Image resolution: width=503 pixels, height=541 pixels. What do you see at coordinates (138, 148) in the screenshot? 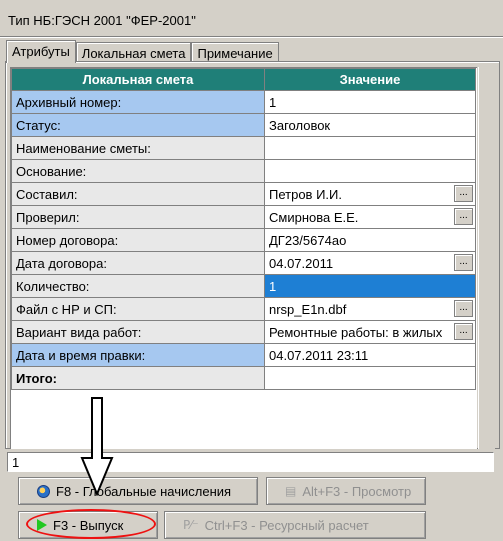
I see `row-label-estimate-name: Наименование сметы:` at bounding box center [138, 148].